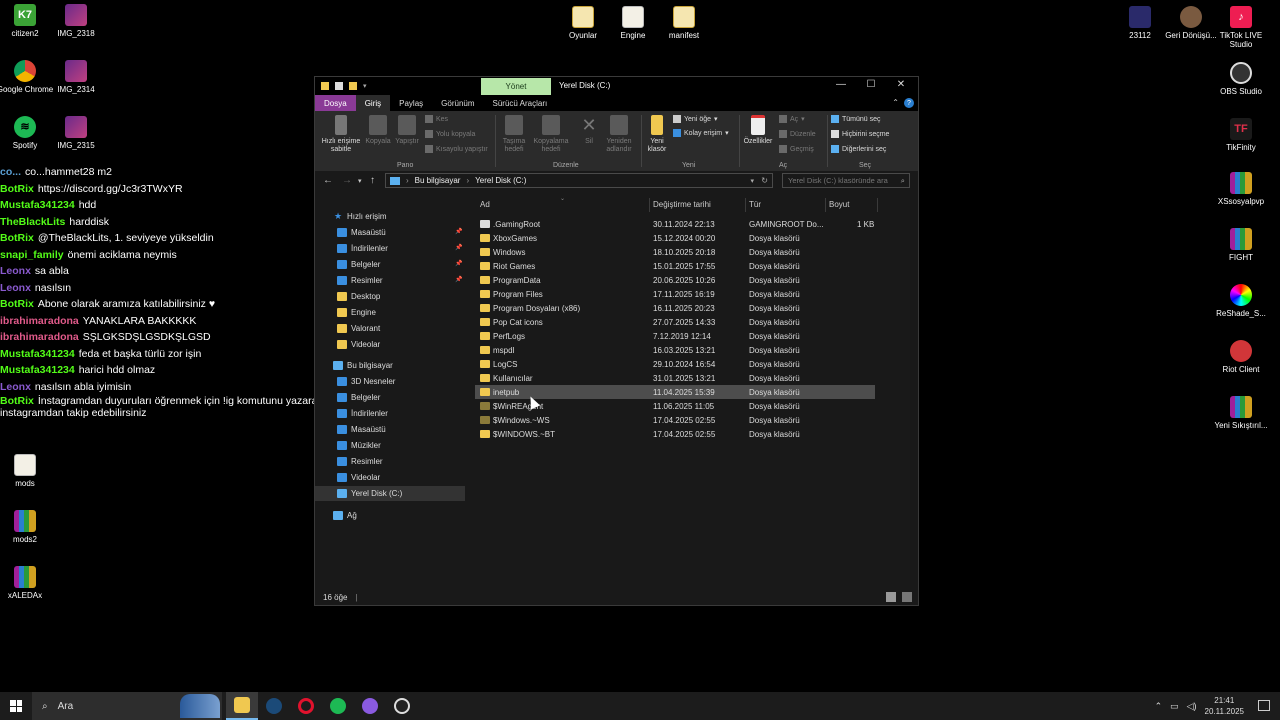 Image resolution: width=1280 pixels, height=720 pixels. I want to click on tab-view: Görünüm, so click(457, 103).